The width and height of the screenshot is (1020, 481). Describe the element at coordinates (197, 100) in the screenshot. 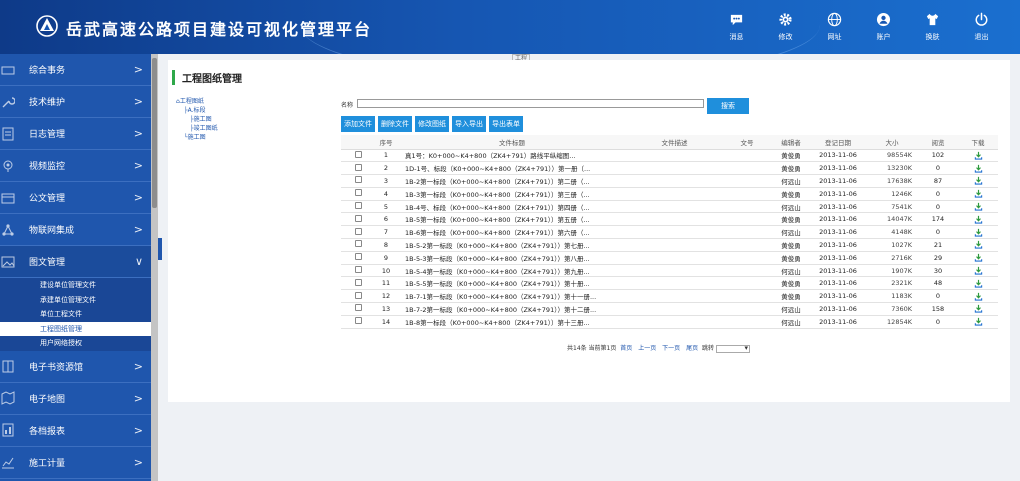

I see `tree-node-root: ⌂工程图纸` at that location.